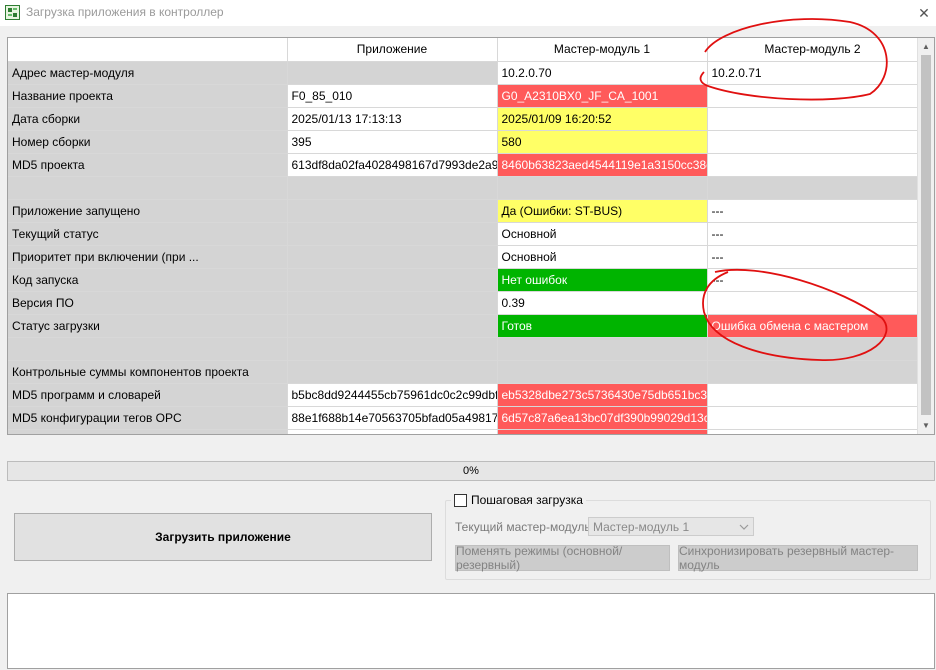  Describe the element at coordinates (392, 395) in the screenshot. I see `app-value: b5bc8dd9244455cb75961dc0c2c99dbf` at that location.